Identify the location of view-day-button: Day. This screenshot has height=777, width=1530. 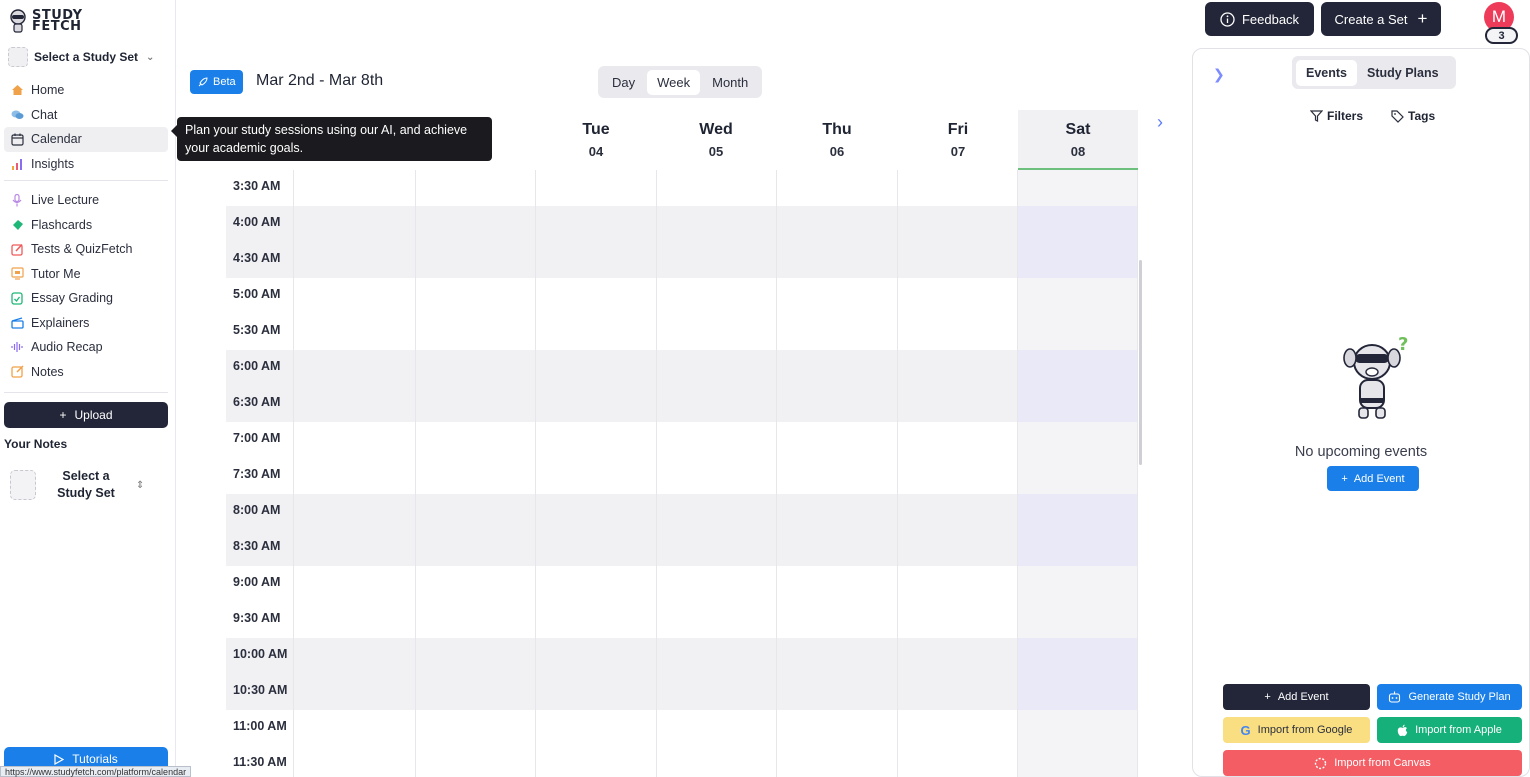
(623, 82).